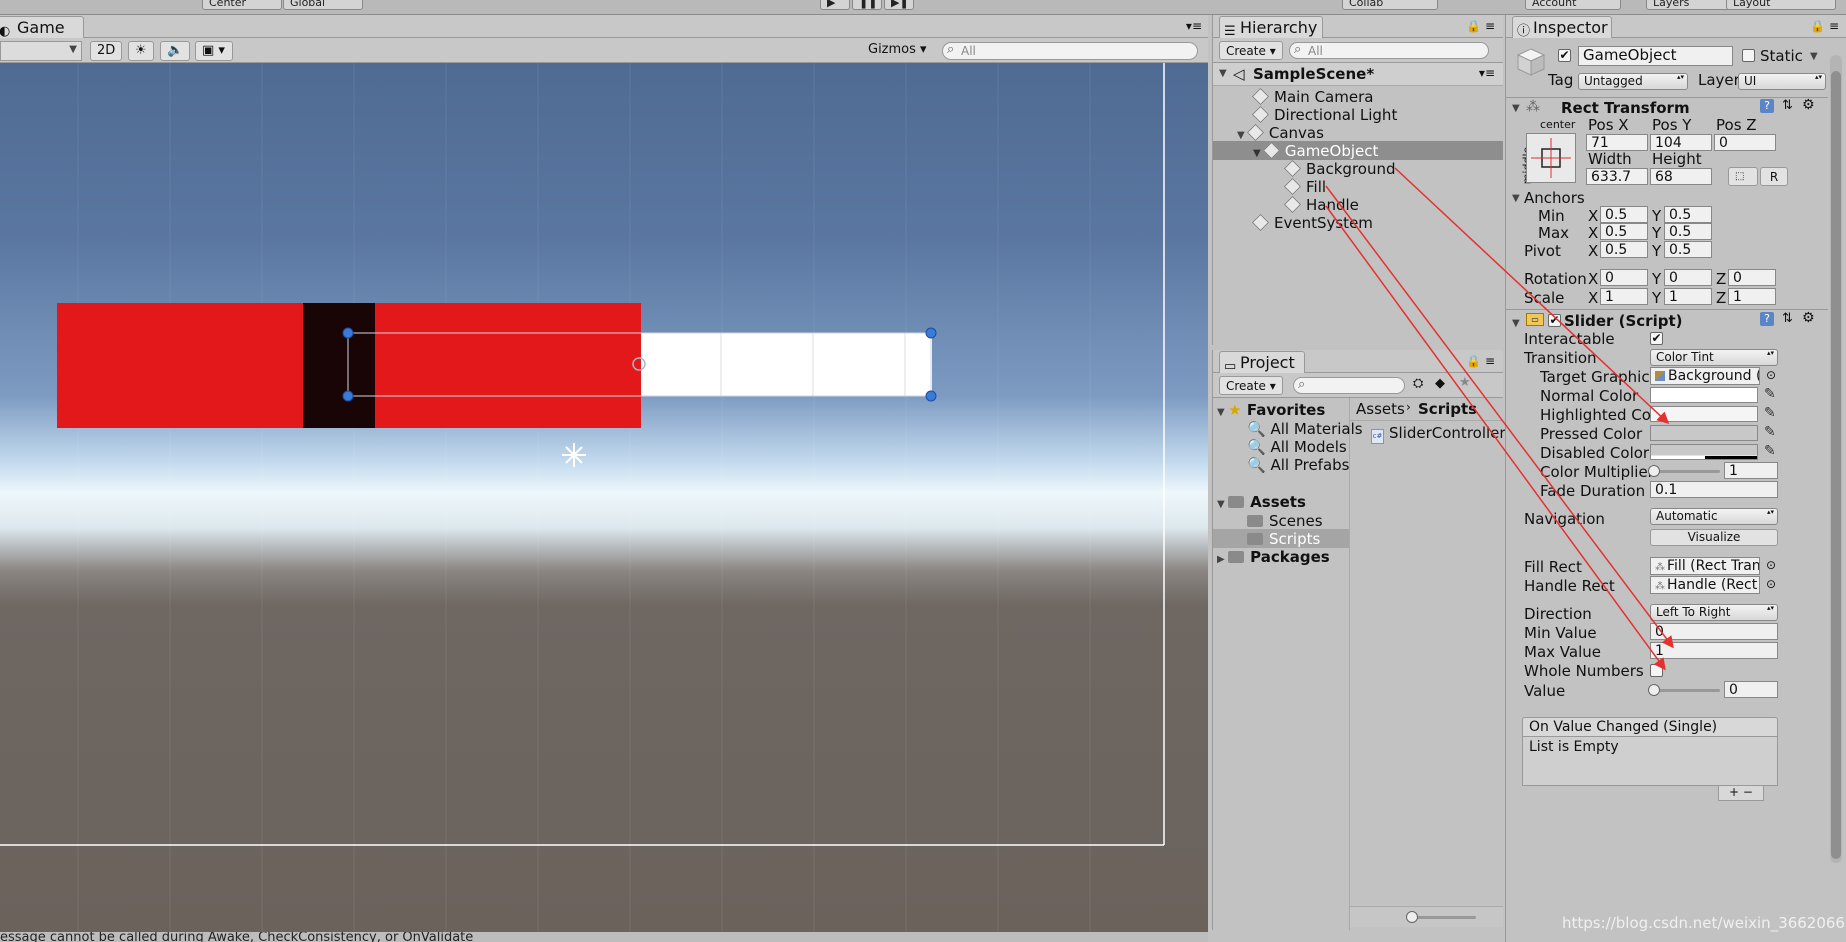 The image size is (1846, 942). I want to click on assets-header: ▼ Assets, so click(1261, 503).